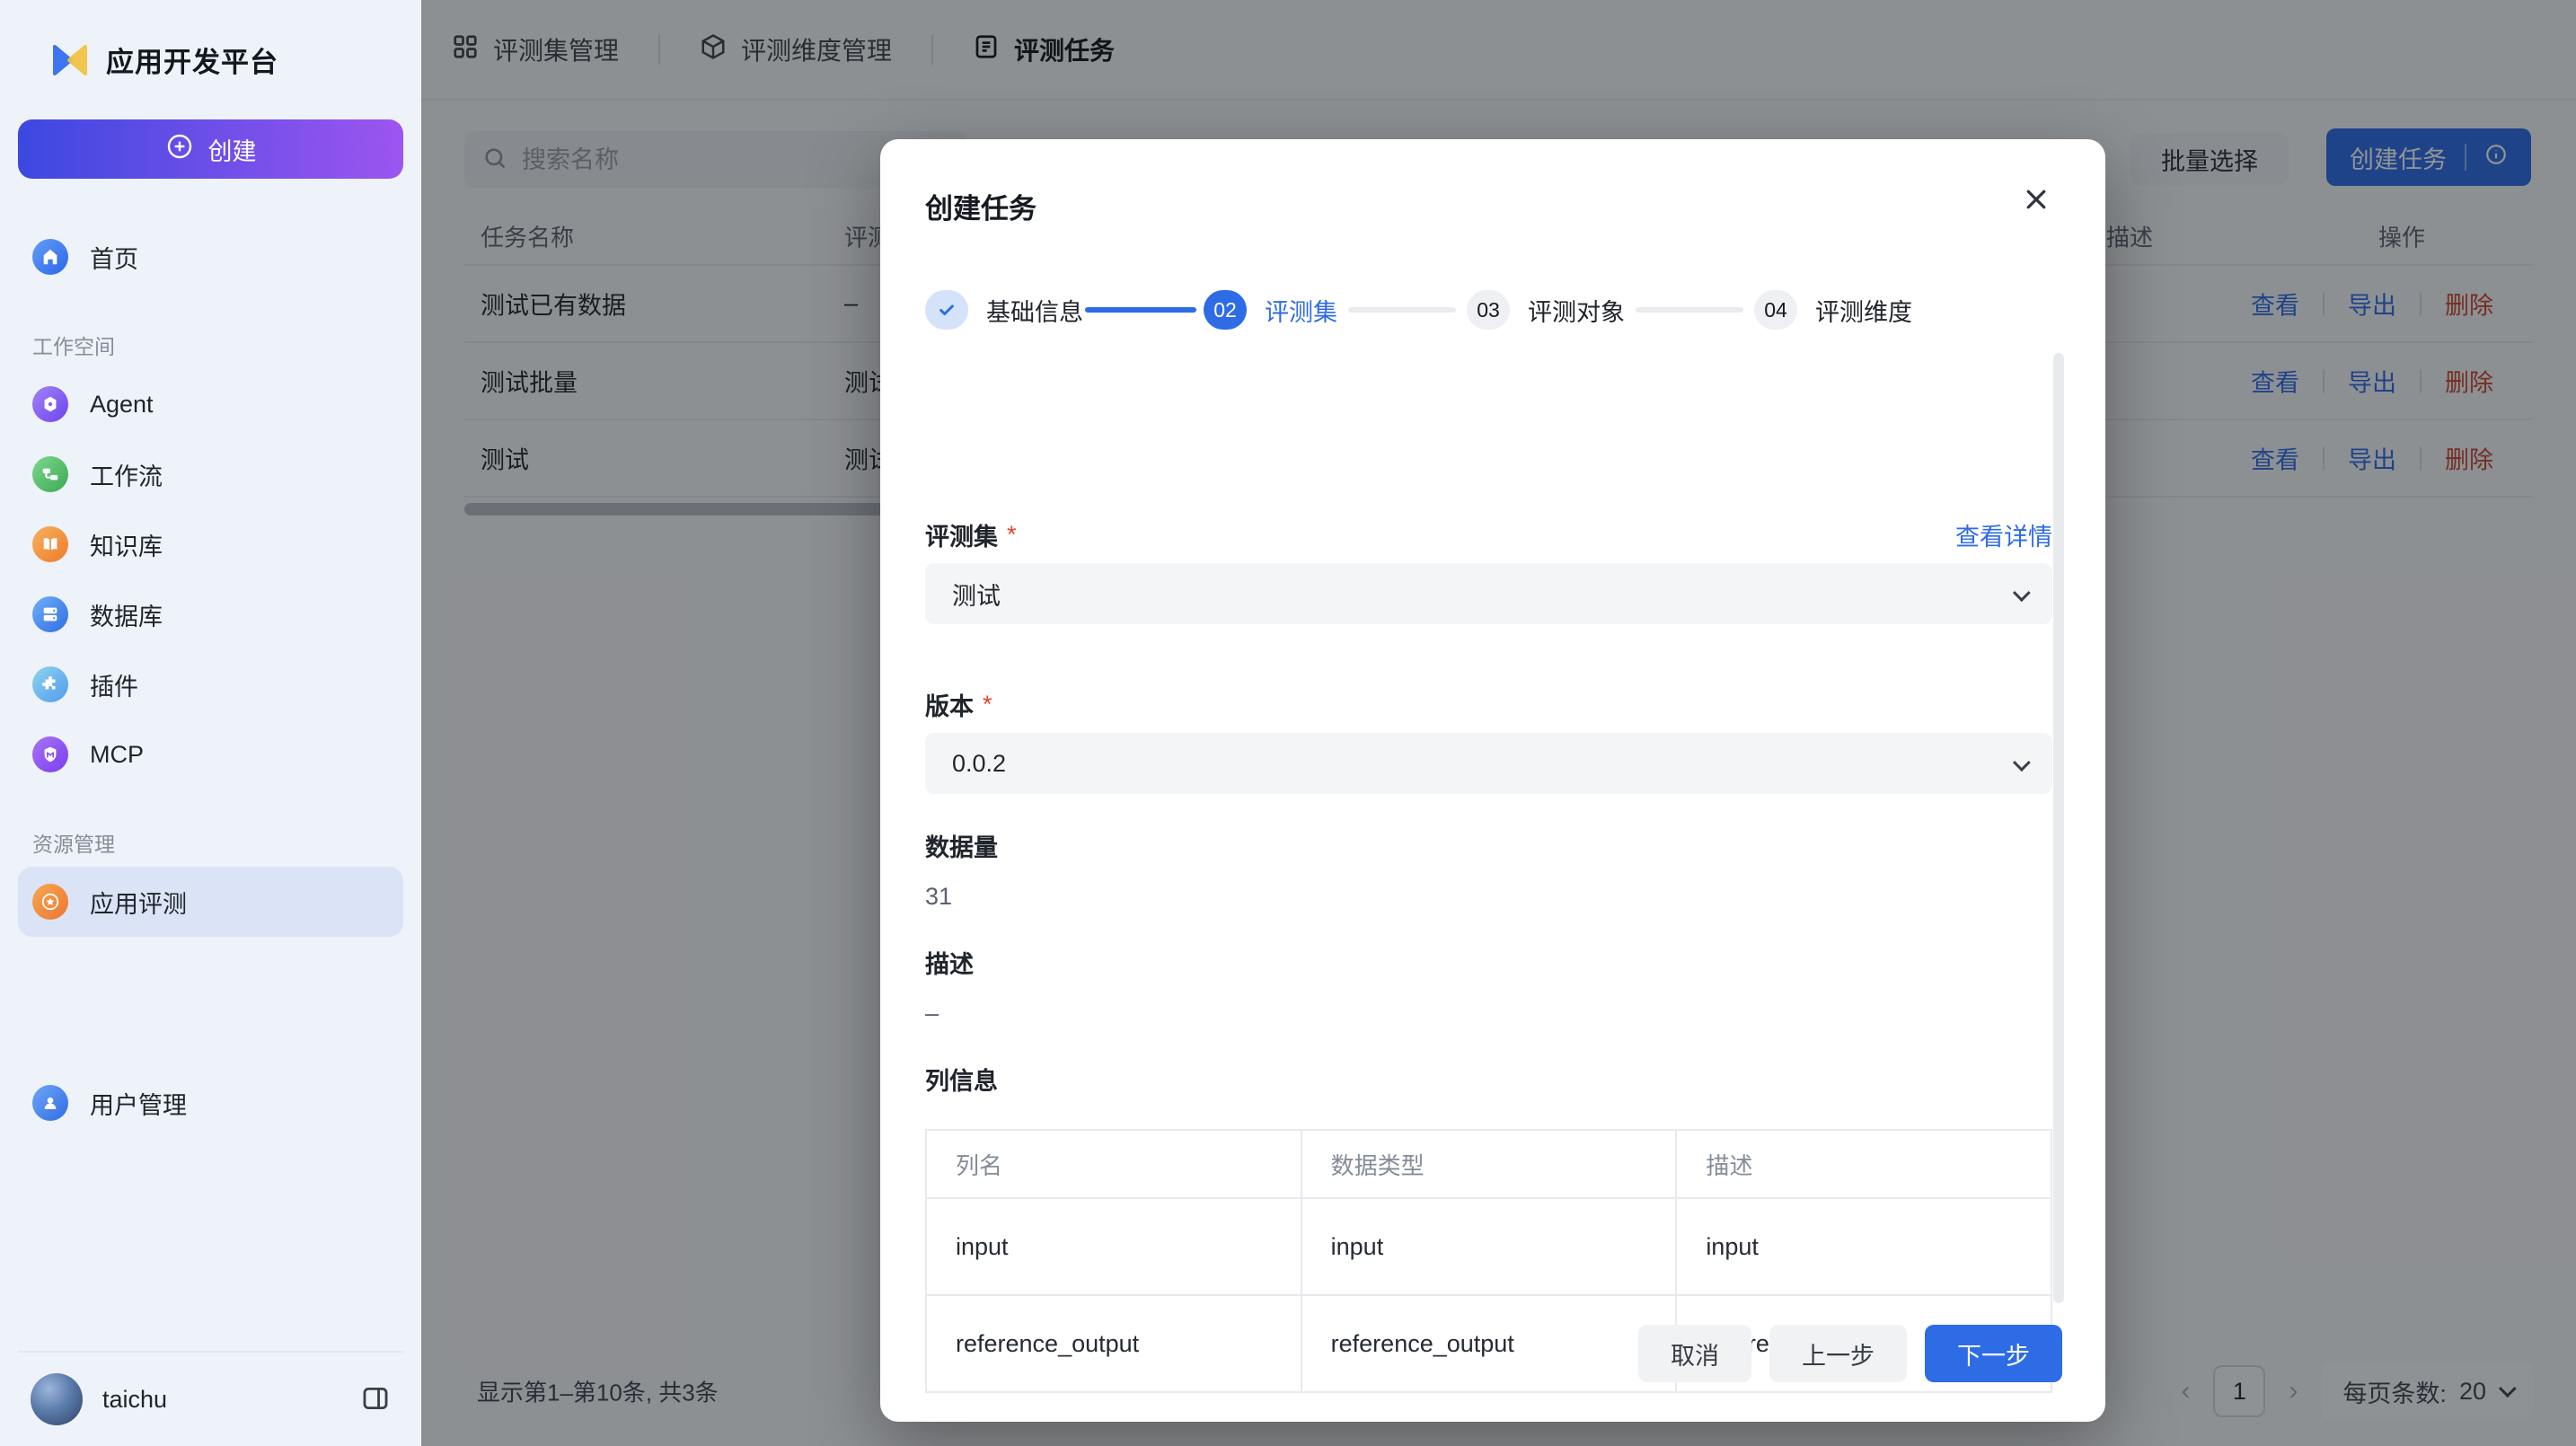 The height and width of the screenshot is (1446, 2576). I want to click on create-button-label: 创建, so click(232, 151).